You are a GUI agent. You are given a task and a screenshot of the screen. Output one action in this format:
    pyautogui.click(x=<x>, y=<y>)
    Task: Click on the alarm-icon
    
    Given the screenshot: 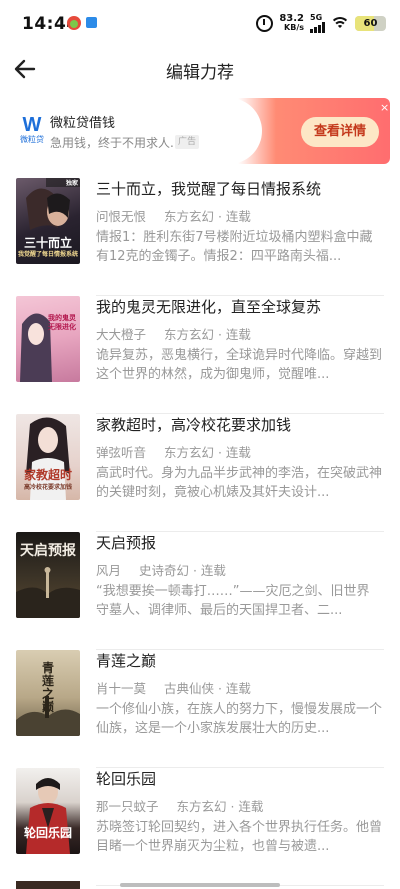 What is the action you would take?
    pyautogui.click(x=265, y=23)
    